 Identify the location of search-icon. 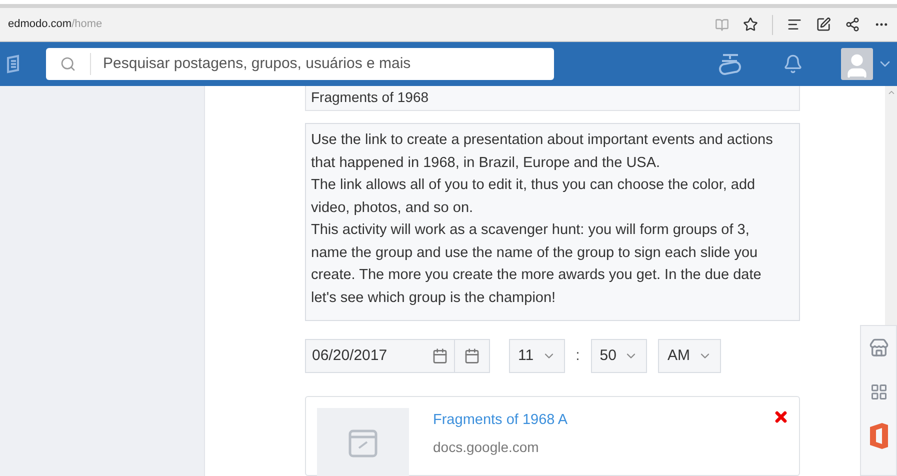
(68, 64).